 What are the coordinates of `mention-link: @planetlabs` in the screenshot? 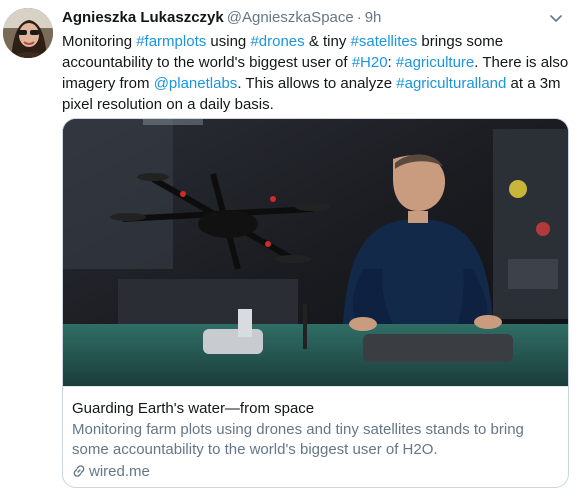 It's located at (196, 83).